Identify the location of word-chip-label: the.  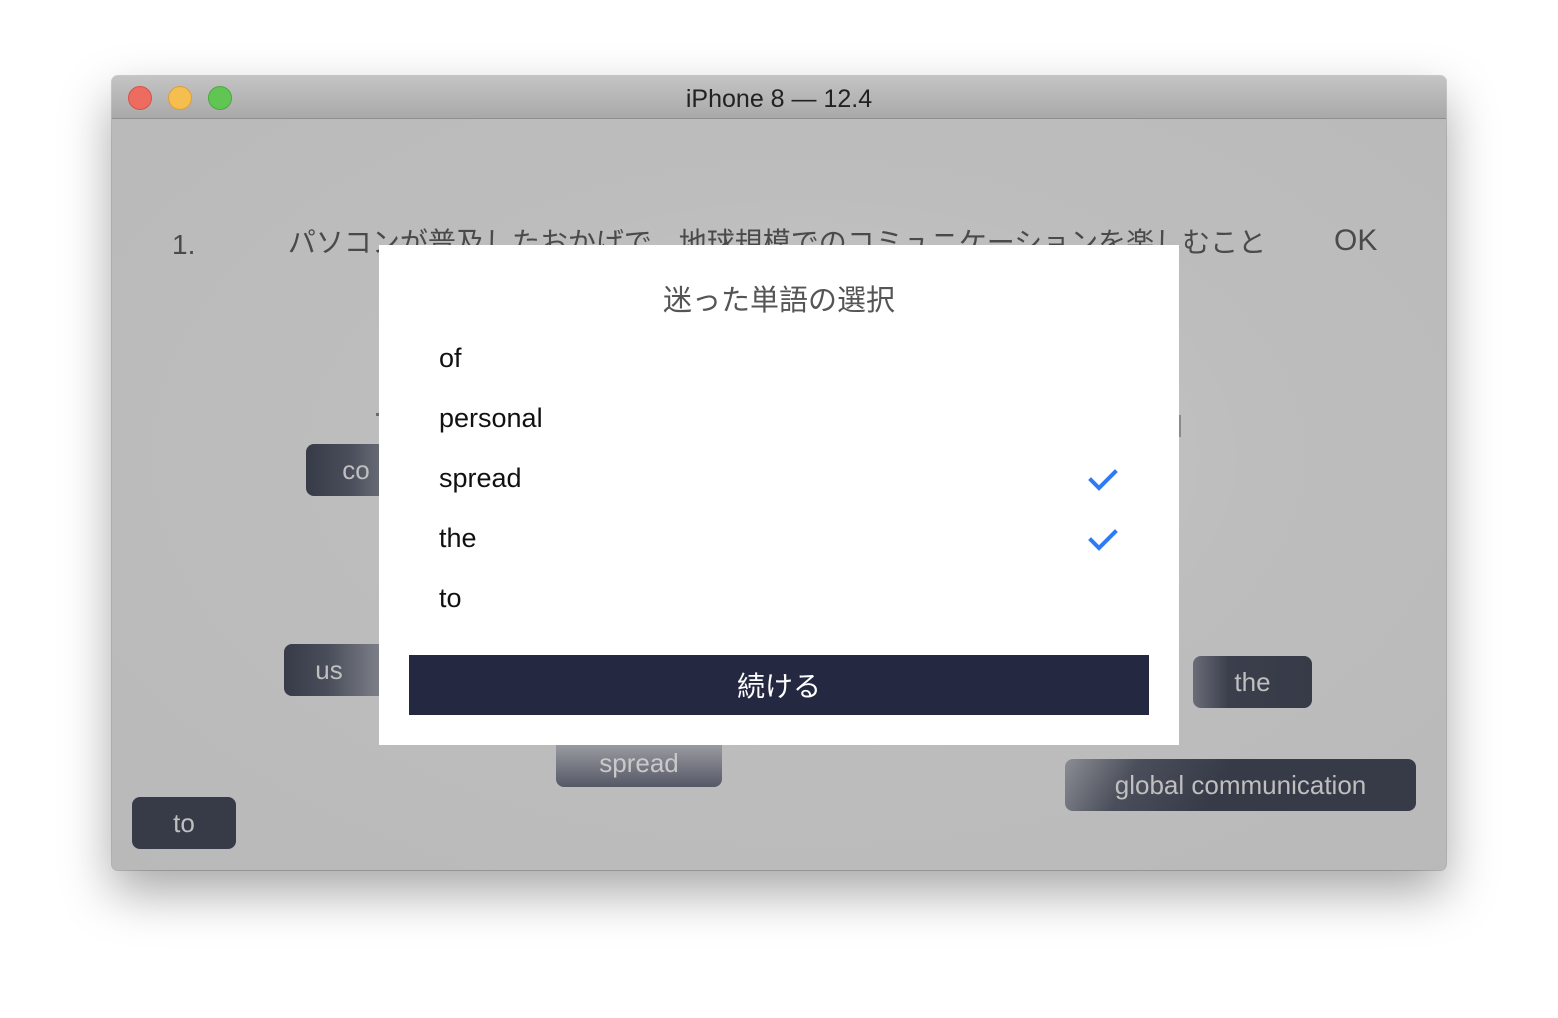
(1252, 681).